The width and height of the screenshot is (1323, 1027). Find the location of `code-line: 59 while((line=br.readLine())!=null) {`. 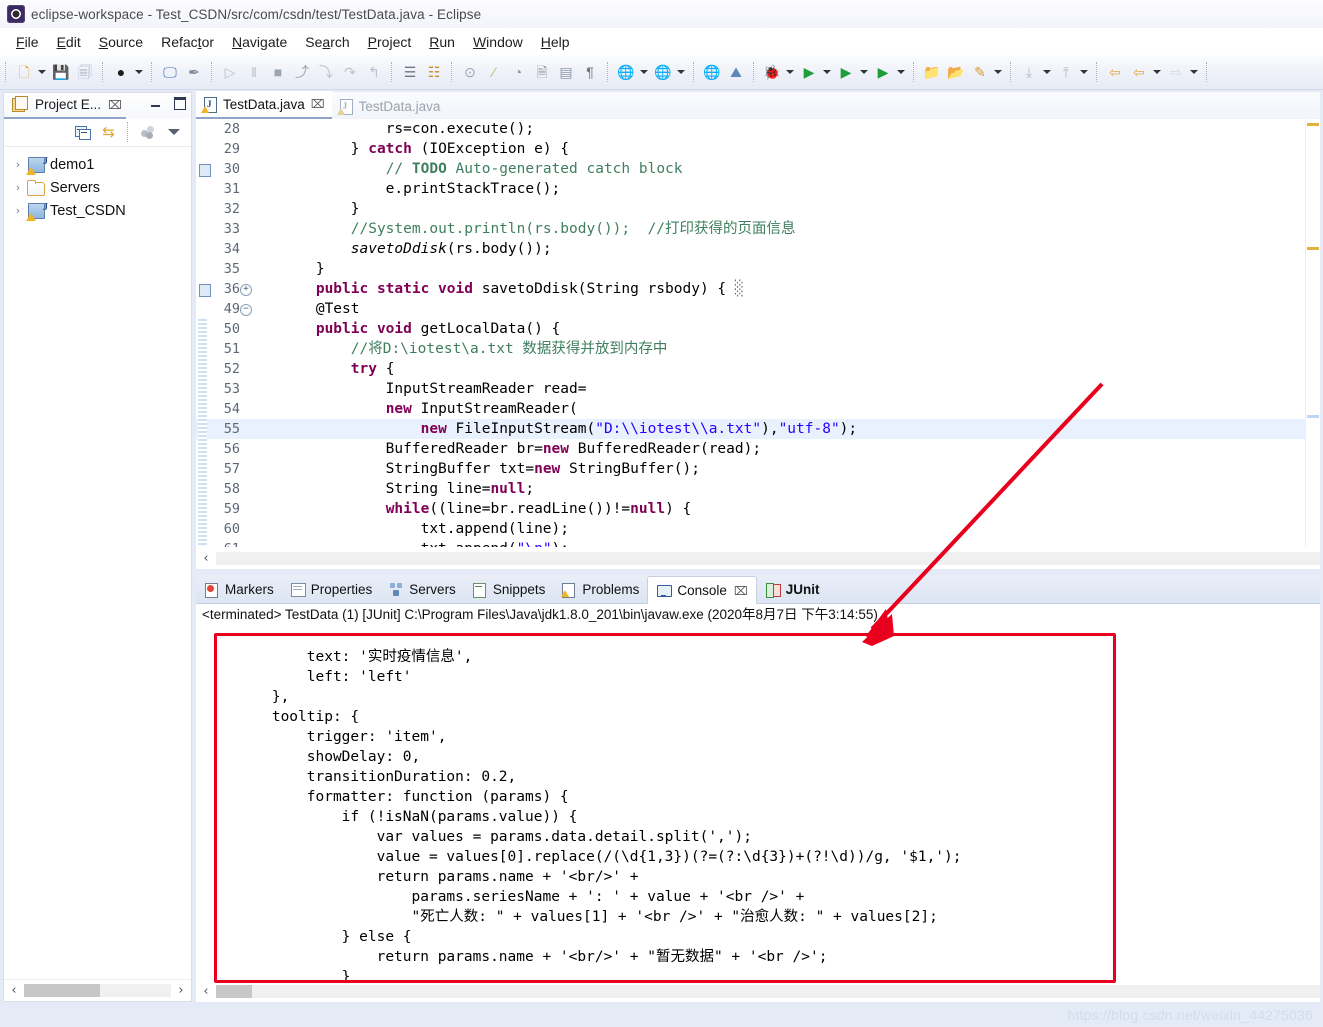

code-line: 59 while((line=br.readLine())!=null) { is located at coordinates (758, 509).